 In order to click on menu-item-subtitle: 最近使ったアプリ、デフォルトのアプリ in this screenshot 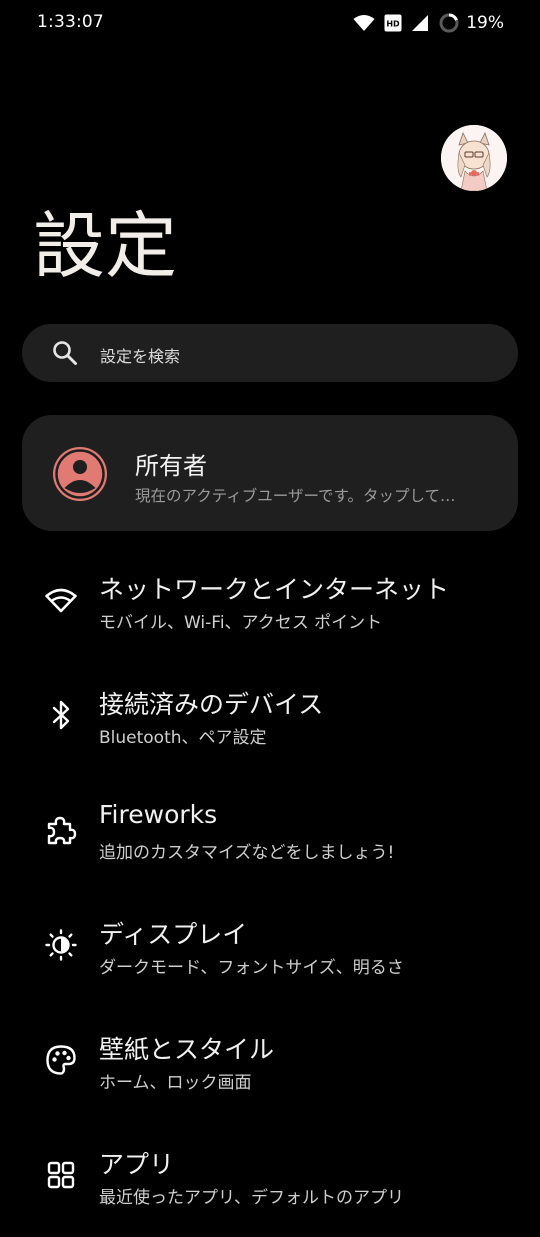, I will do `click(251, 1198)`.